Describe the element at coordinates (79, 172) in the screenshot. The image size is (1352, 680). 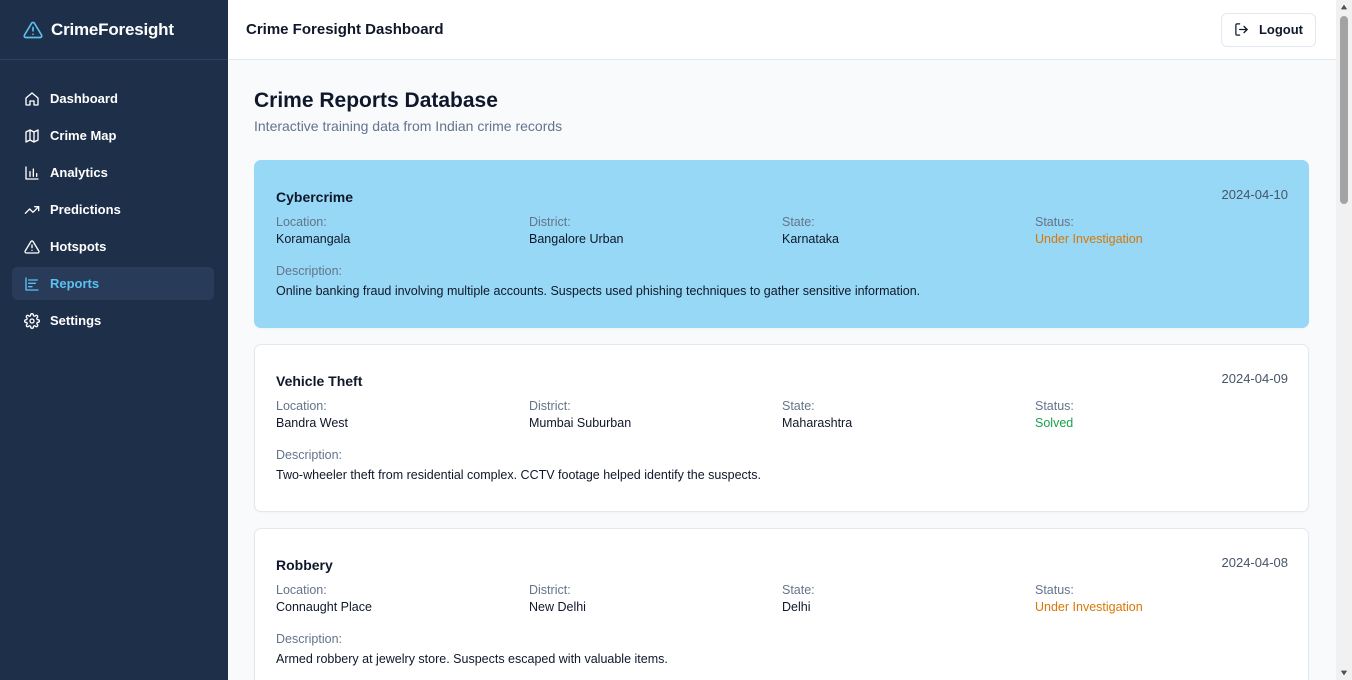
I see `sidebar-item-label: Analytics` at that location.